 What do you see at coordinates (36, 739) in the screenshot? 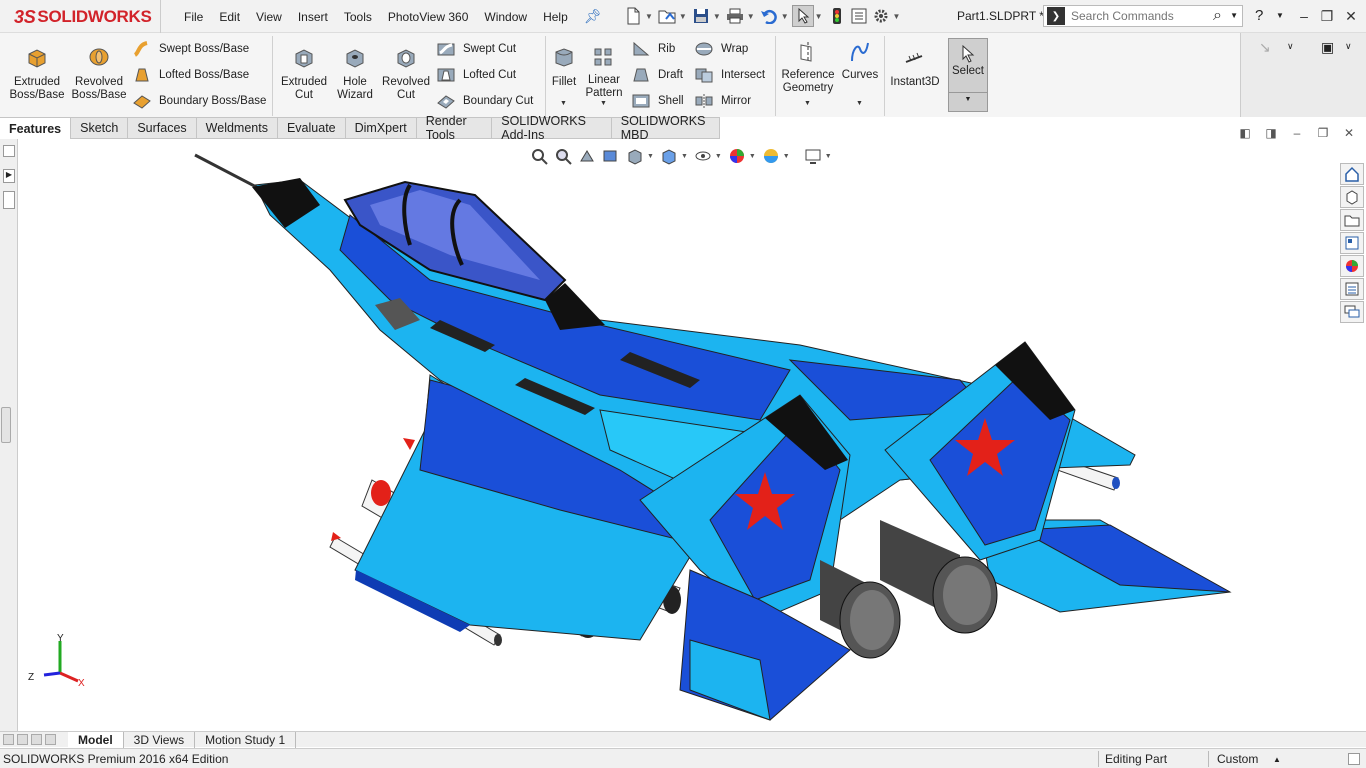
I see `next-tab-icon` at bounding box center [36, 739].